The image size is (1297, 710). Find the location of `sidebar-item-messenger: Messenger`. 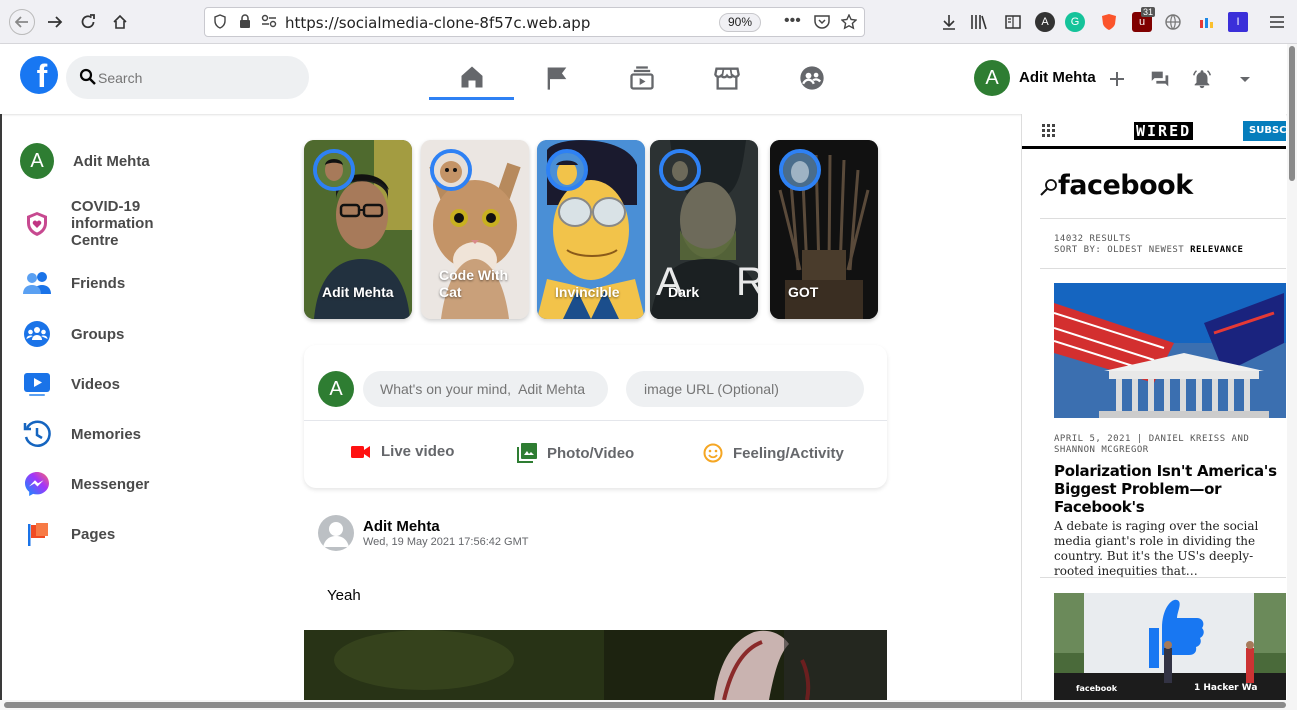

sidebar-item-messenger: Messenger is located at coordinates (84, 484).